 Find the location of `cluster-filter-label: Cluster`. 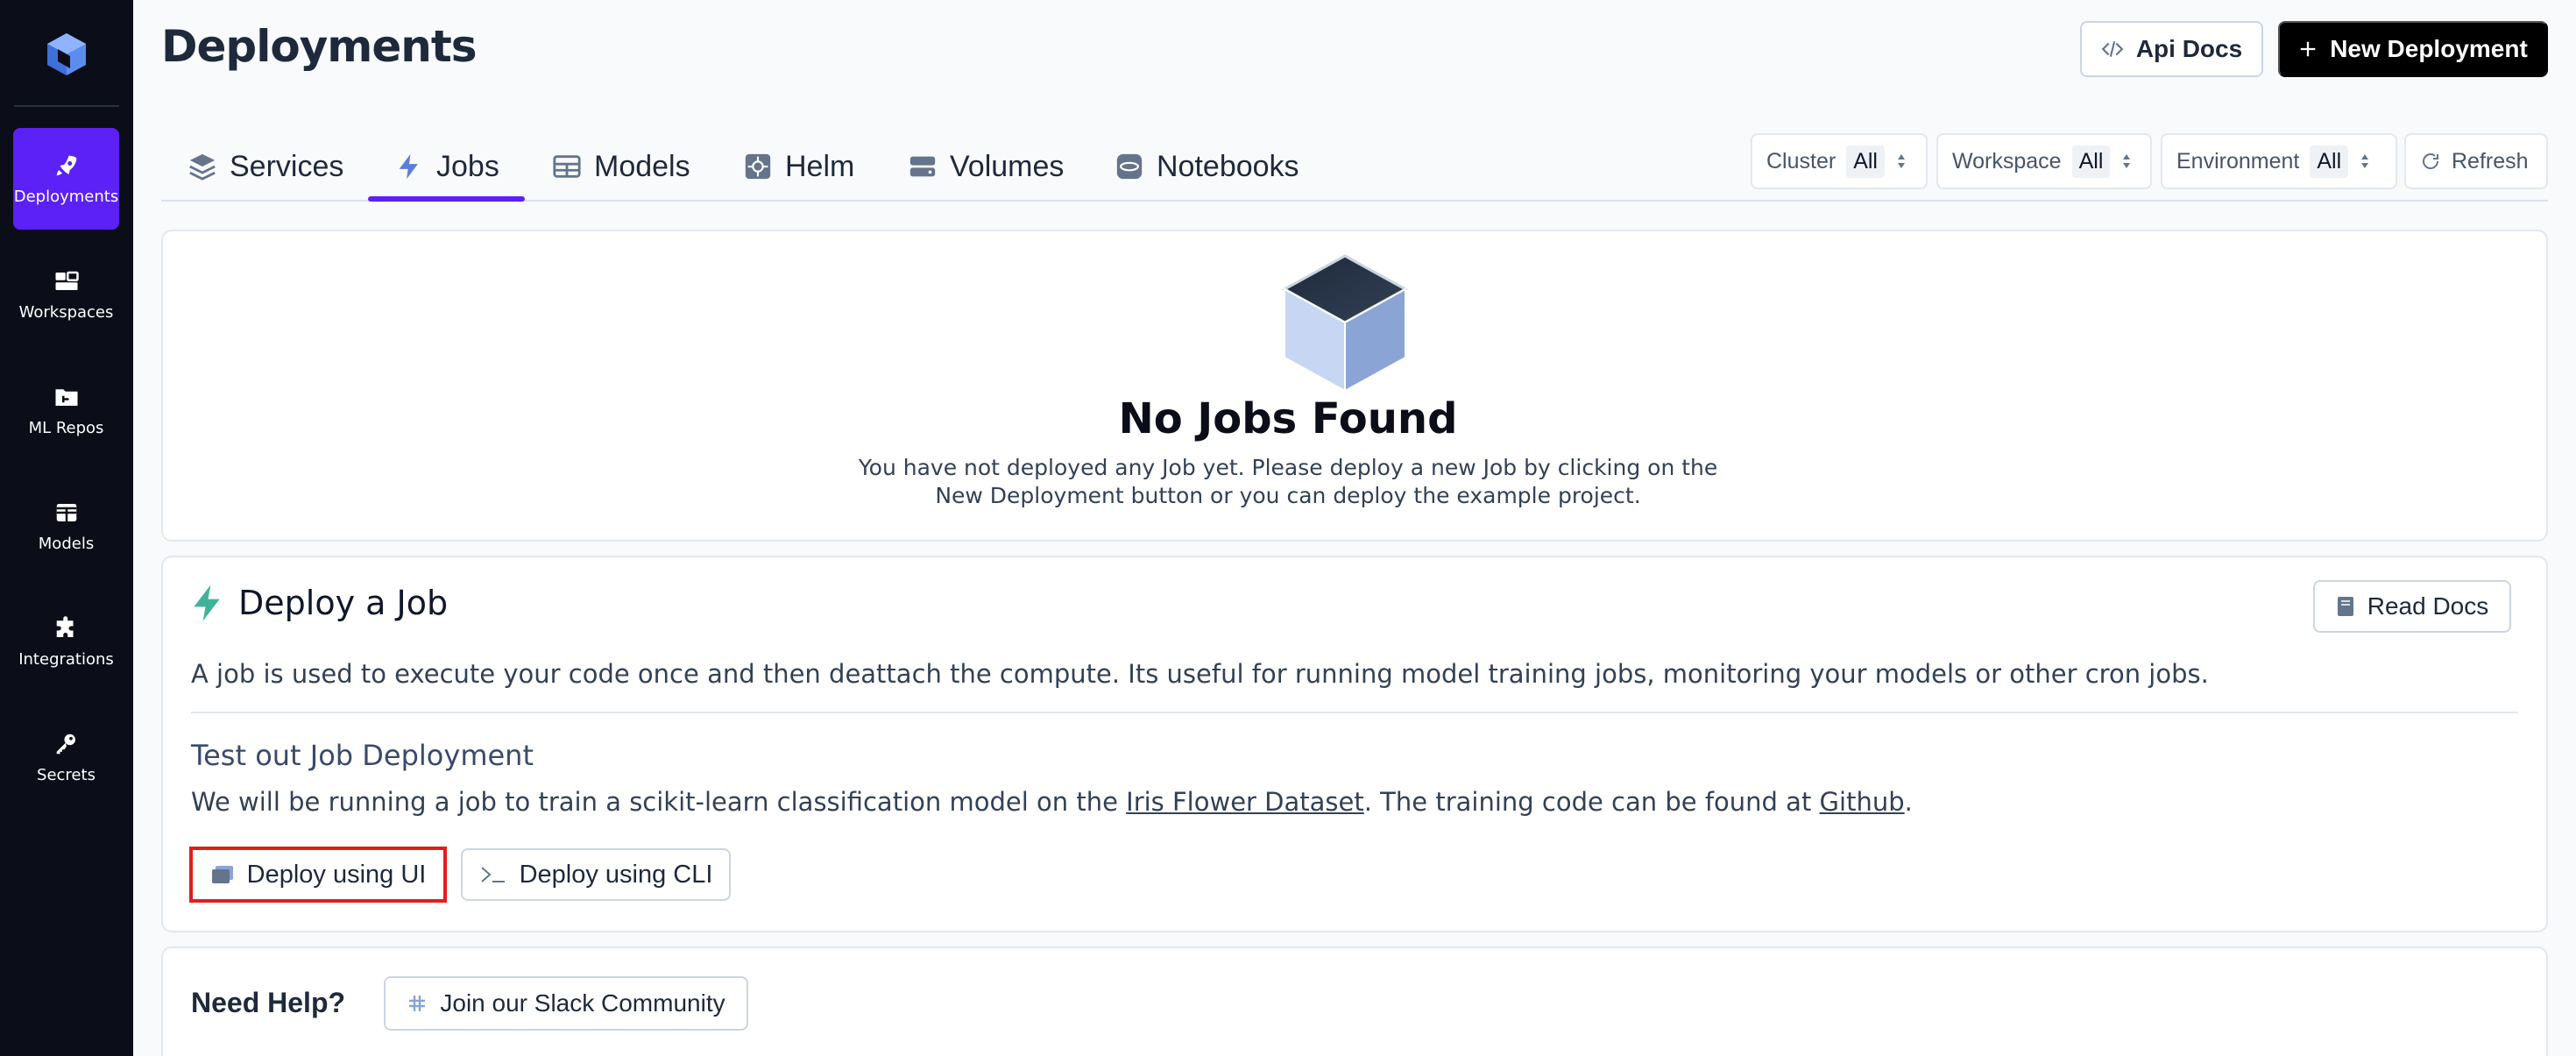

cluster-filter-label: Cluster is located at coordinates (1801, 161).